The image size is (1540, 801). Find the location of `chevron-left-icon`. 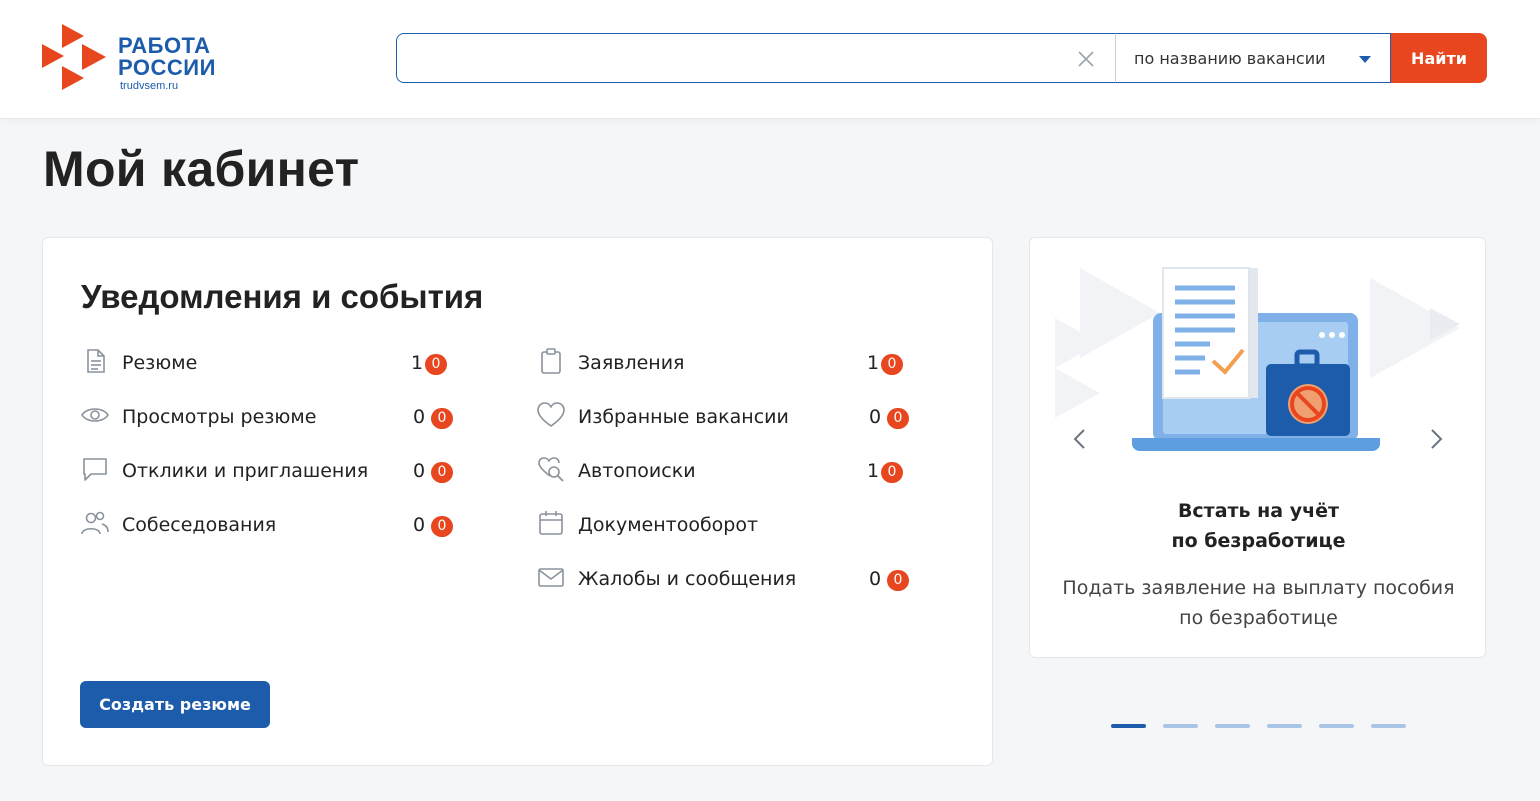

chevron-left-icon is located at coordinates (1080, 439).